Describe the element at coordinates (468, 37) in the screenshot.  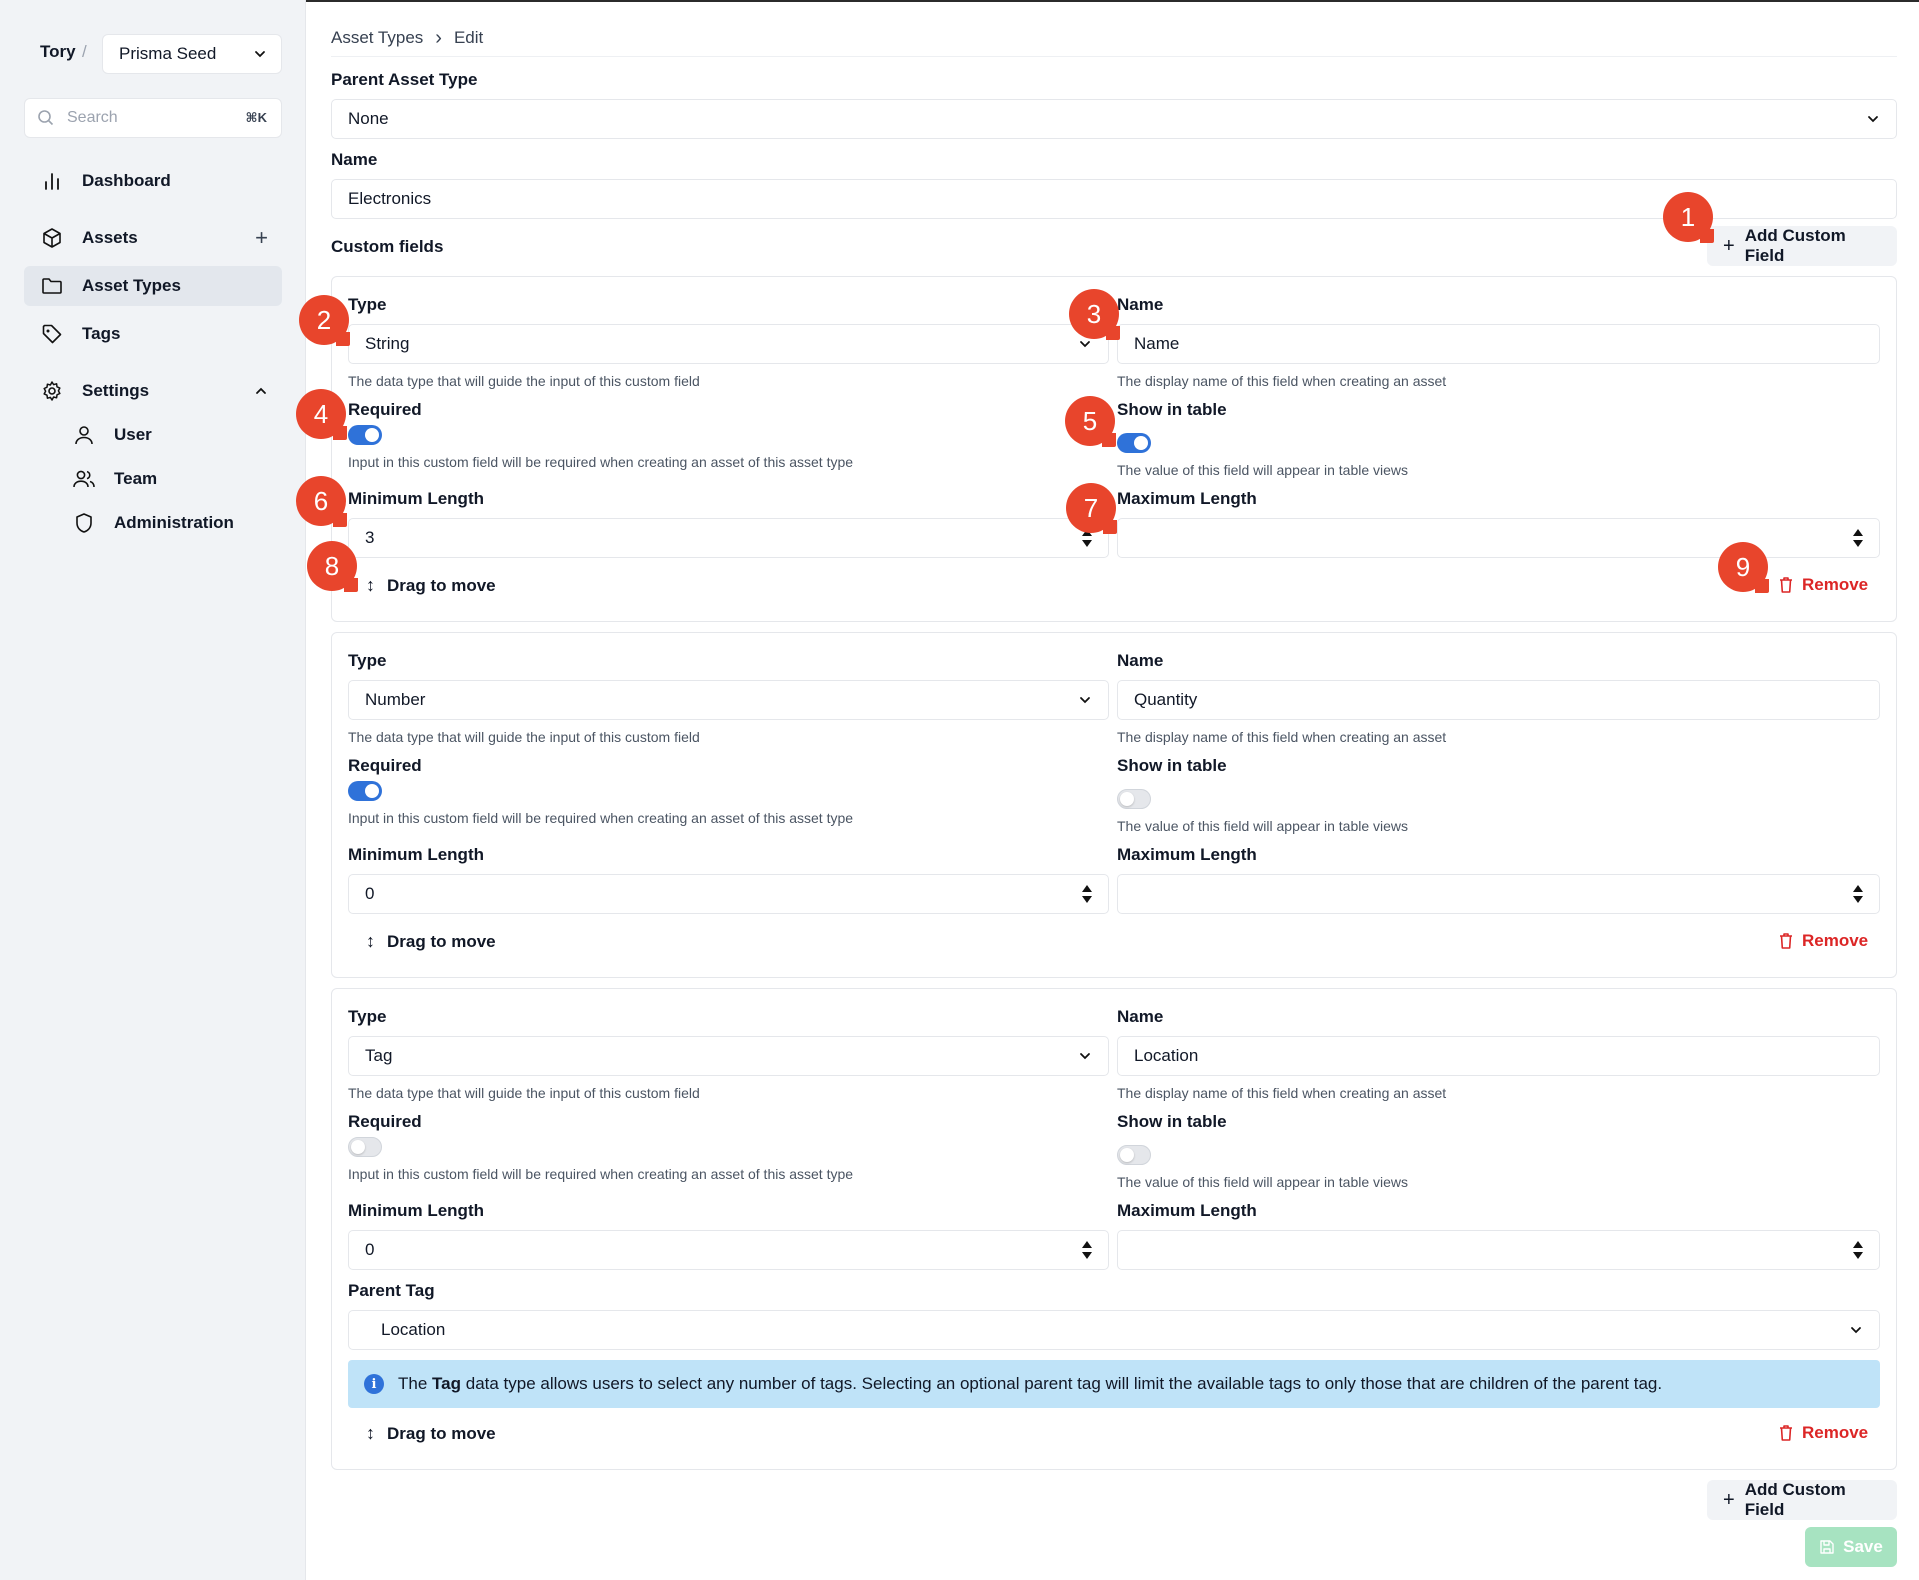
I see `breadcrumb-current: Edit` at that location.